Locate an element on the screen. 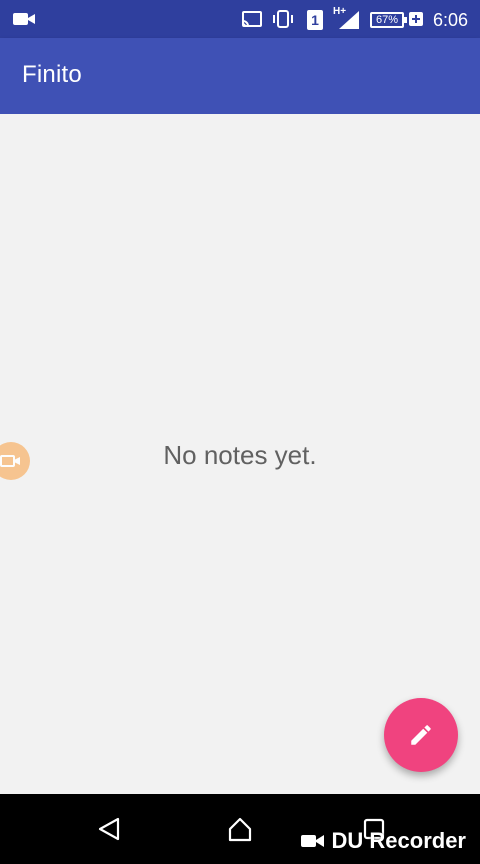  battery-icon: 67% is located at coordinates (388, 20).